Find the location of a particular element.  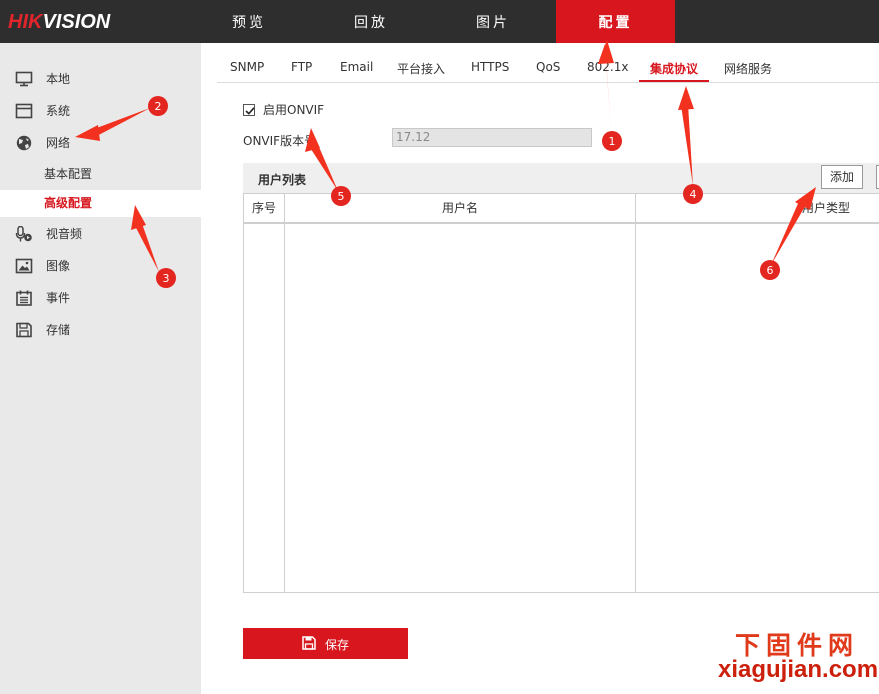

checkmark-icon is located at coordinates (250, 111).